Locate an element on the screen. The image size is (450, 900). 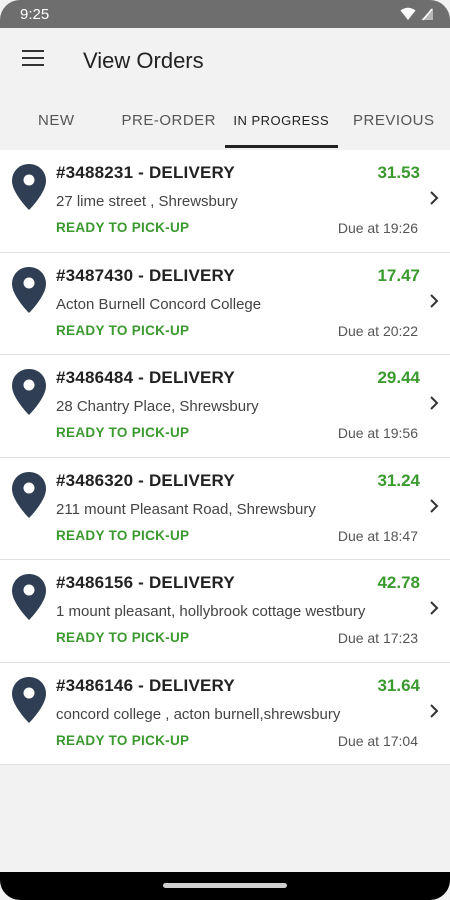
order-due-time: Due at 19:56 is located at coordinates (377, 433).